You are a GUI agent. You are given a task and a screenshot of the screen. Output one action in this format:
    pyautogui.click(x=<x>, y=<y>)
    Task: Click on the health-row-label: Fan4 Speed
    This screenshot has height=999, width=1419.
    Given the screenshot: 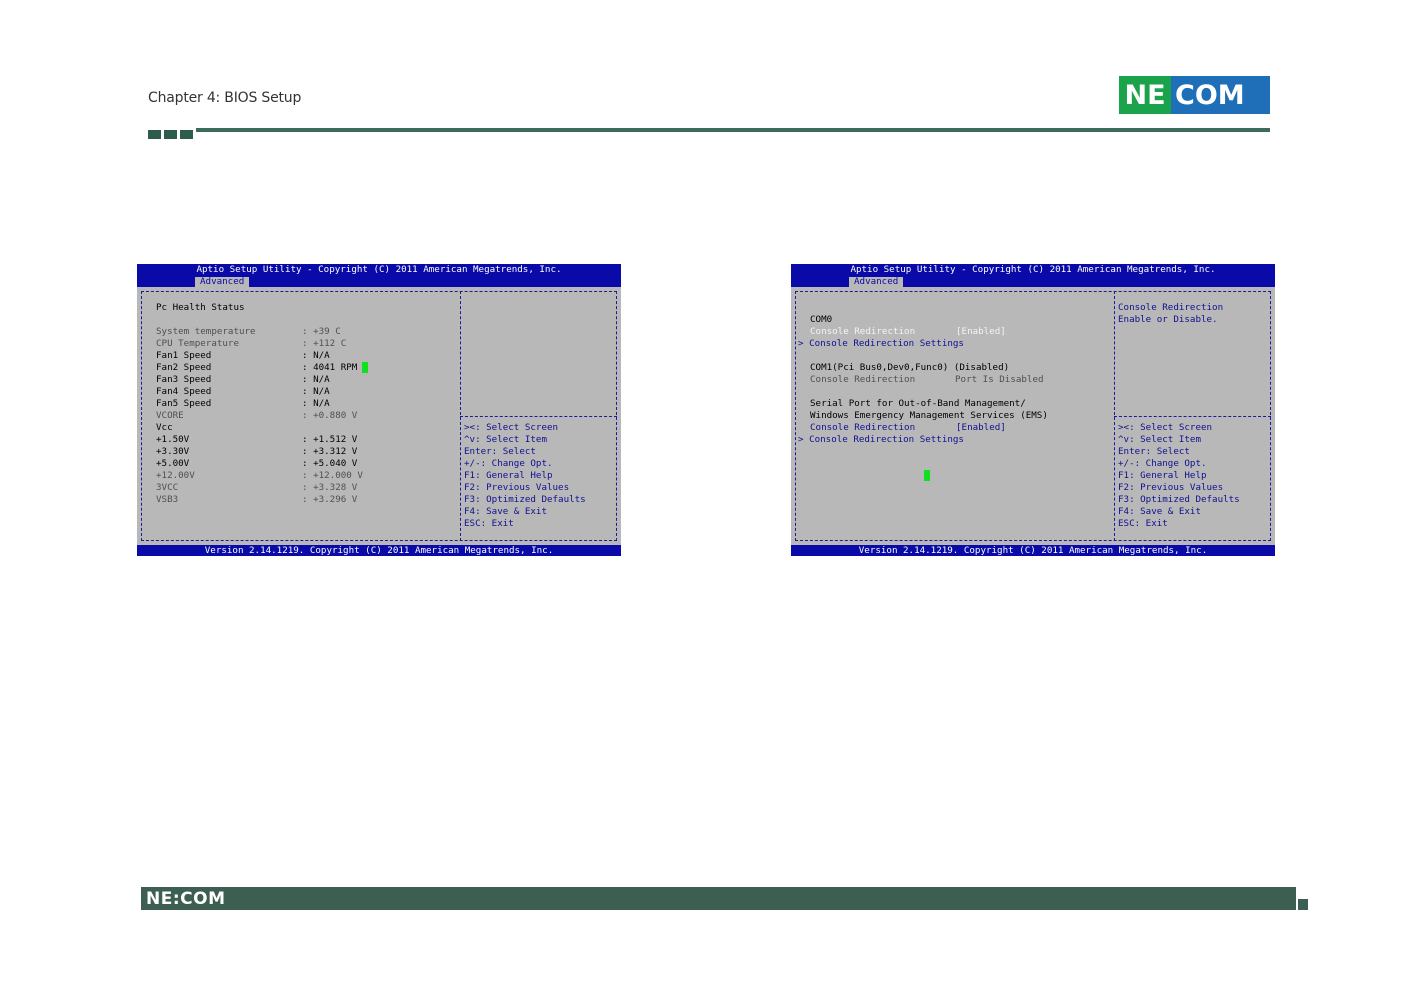 What is the action you would take?
    pyautogui.click(x=184, y=391)
    